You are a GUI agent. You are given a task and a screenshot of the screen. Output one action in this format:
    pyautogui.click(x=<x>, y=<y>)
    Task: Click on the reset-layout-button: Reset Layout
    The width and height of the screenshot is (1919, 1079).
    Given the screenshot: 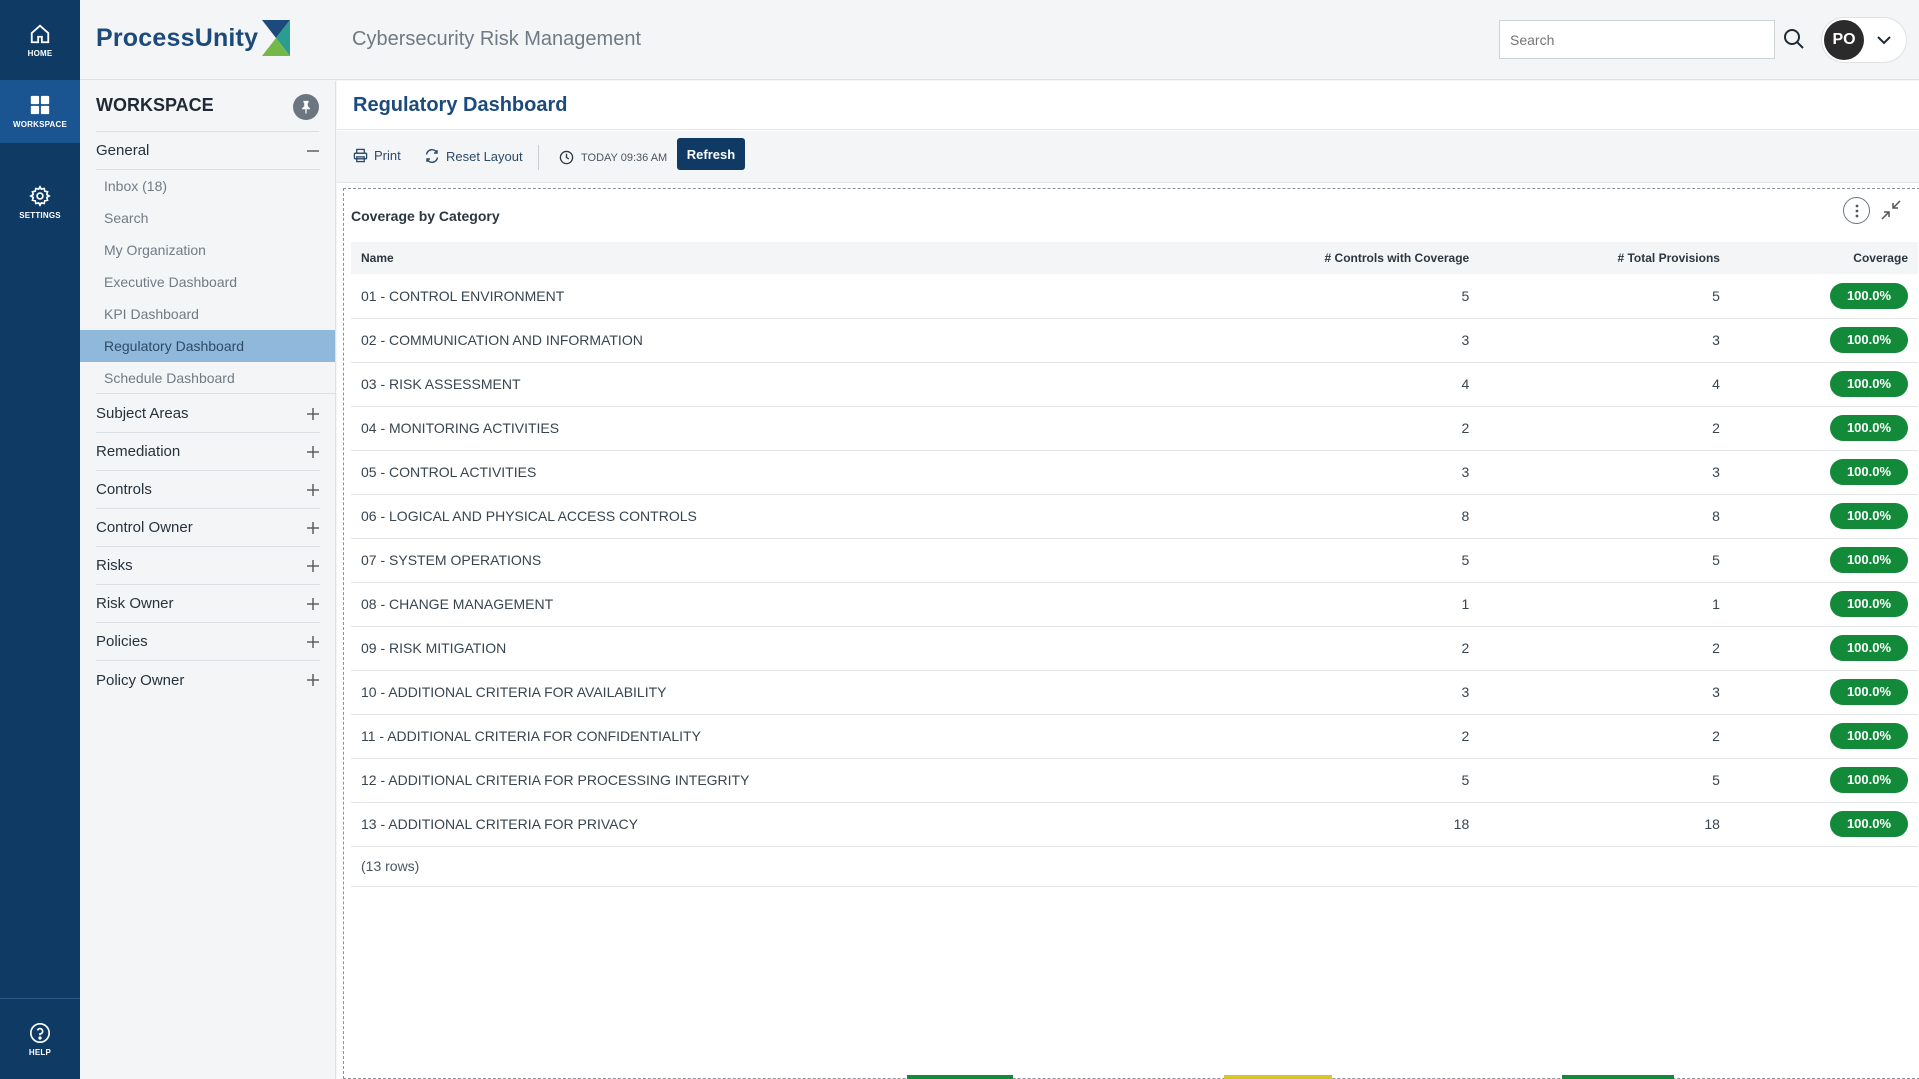 What is the action you would take?
    pyautogui.click(x=473, y=156)
    